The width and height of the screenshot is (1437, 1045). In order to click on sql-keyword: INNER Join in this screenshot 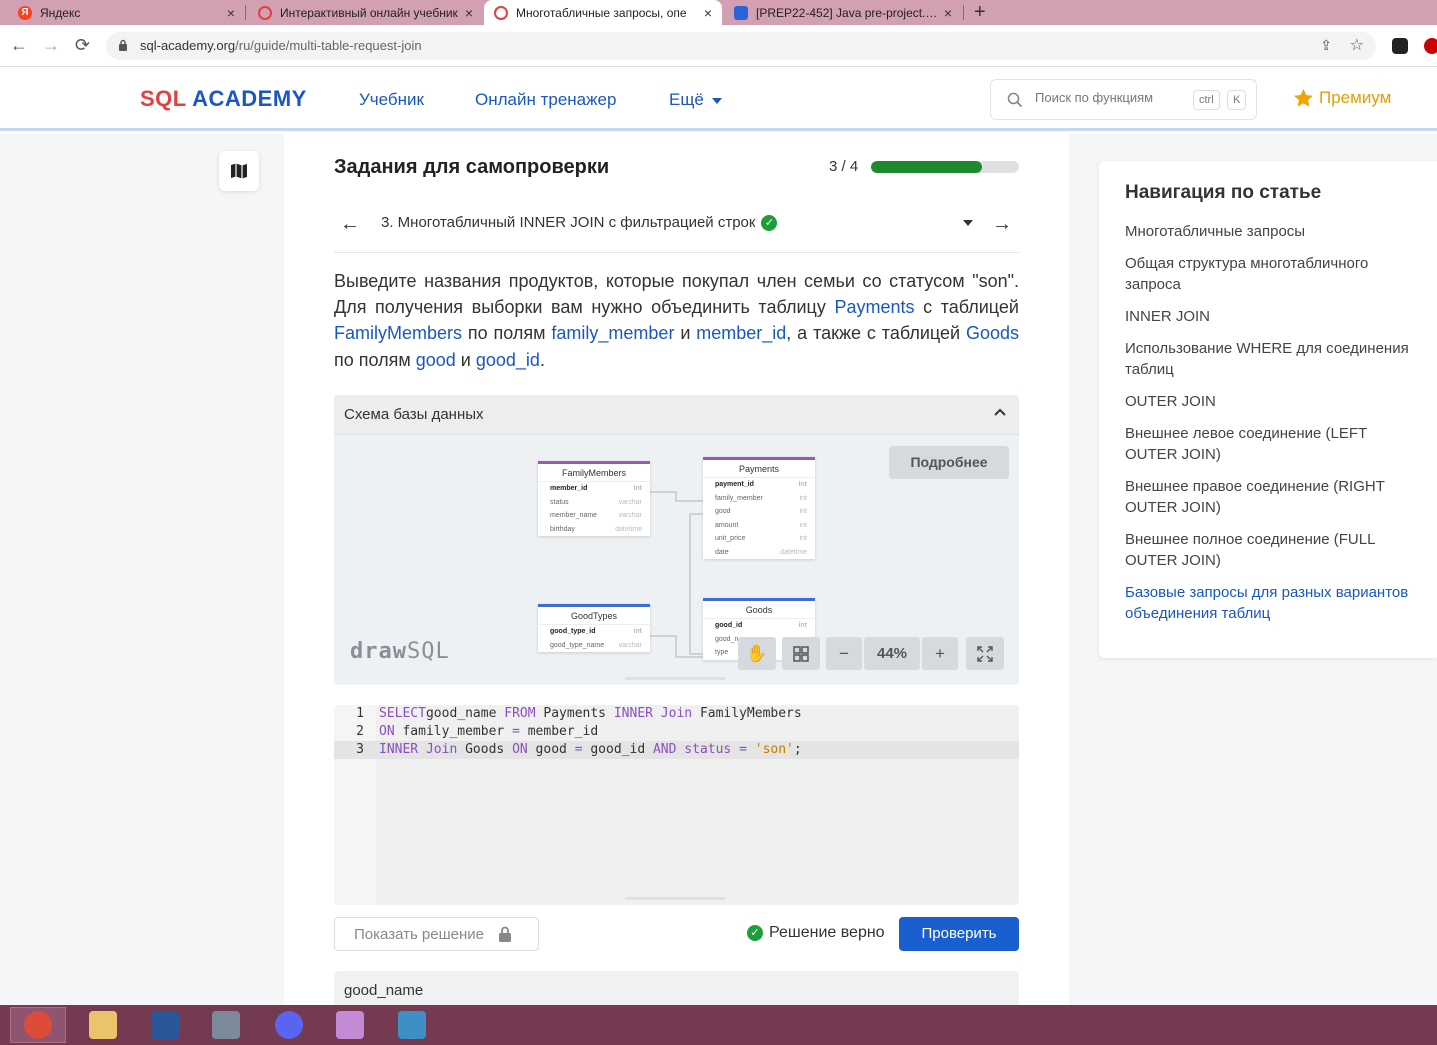, I will do `click(653, 713)`.